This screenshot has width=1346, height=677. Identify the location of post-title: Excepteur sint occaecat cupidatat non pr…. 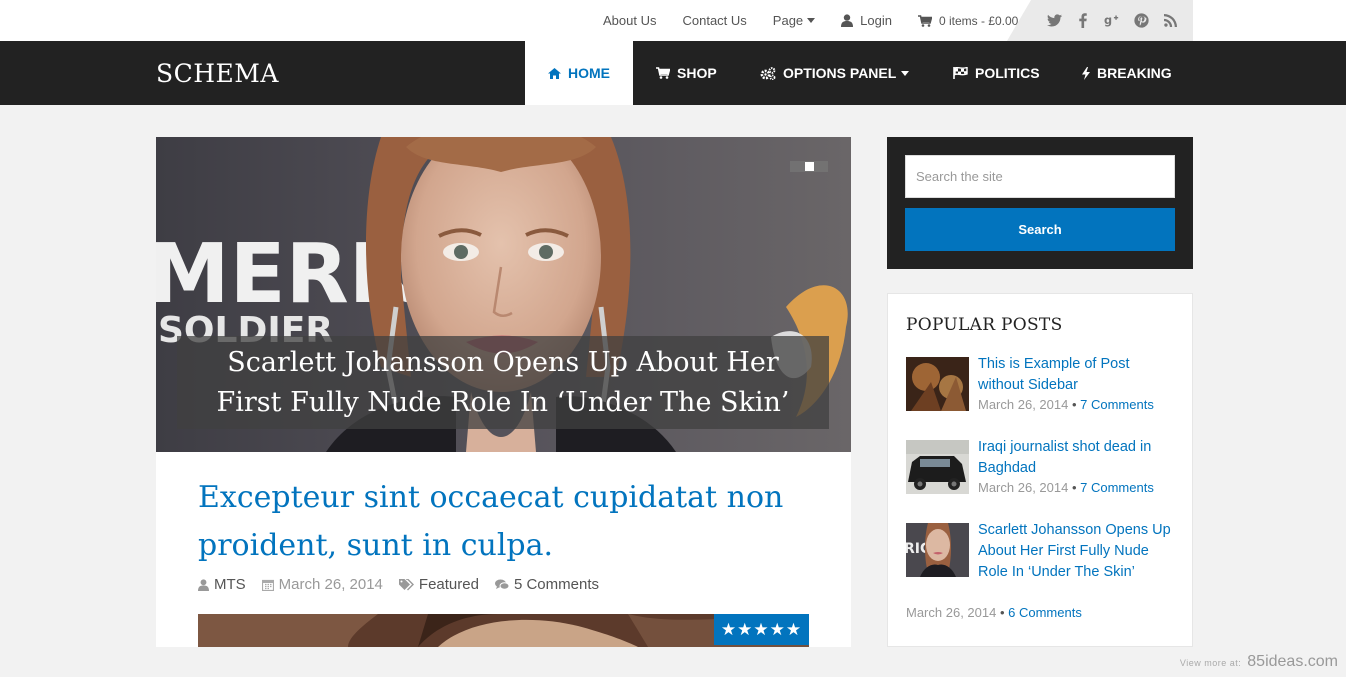
(498, 522).